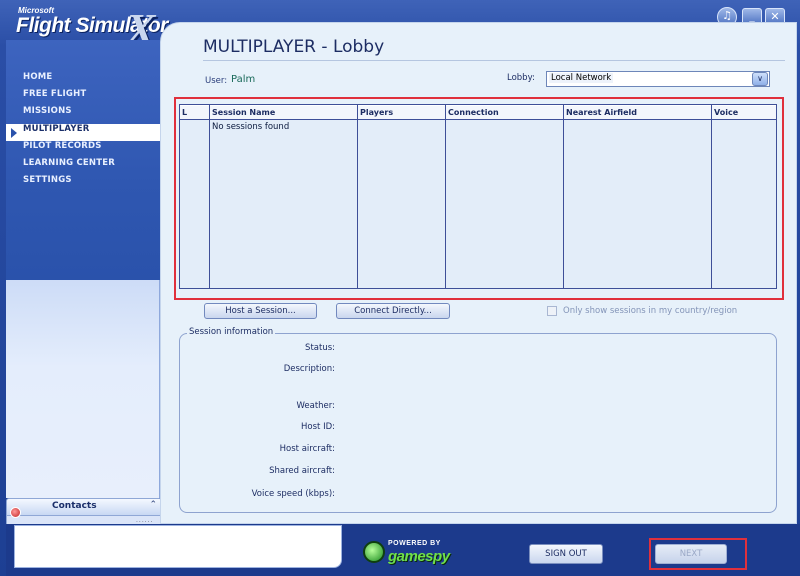 The height and width of the screenshot is (576, 800). What do you see at coordinates (83, 80) in the screenshot?
I see `sidebar-item-home: HOME` at bounding box center [83, 80].